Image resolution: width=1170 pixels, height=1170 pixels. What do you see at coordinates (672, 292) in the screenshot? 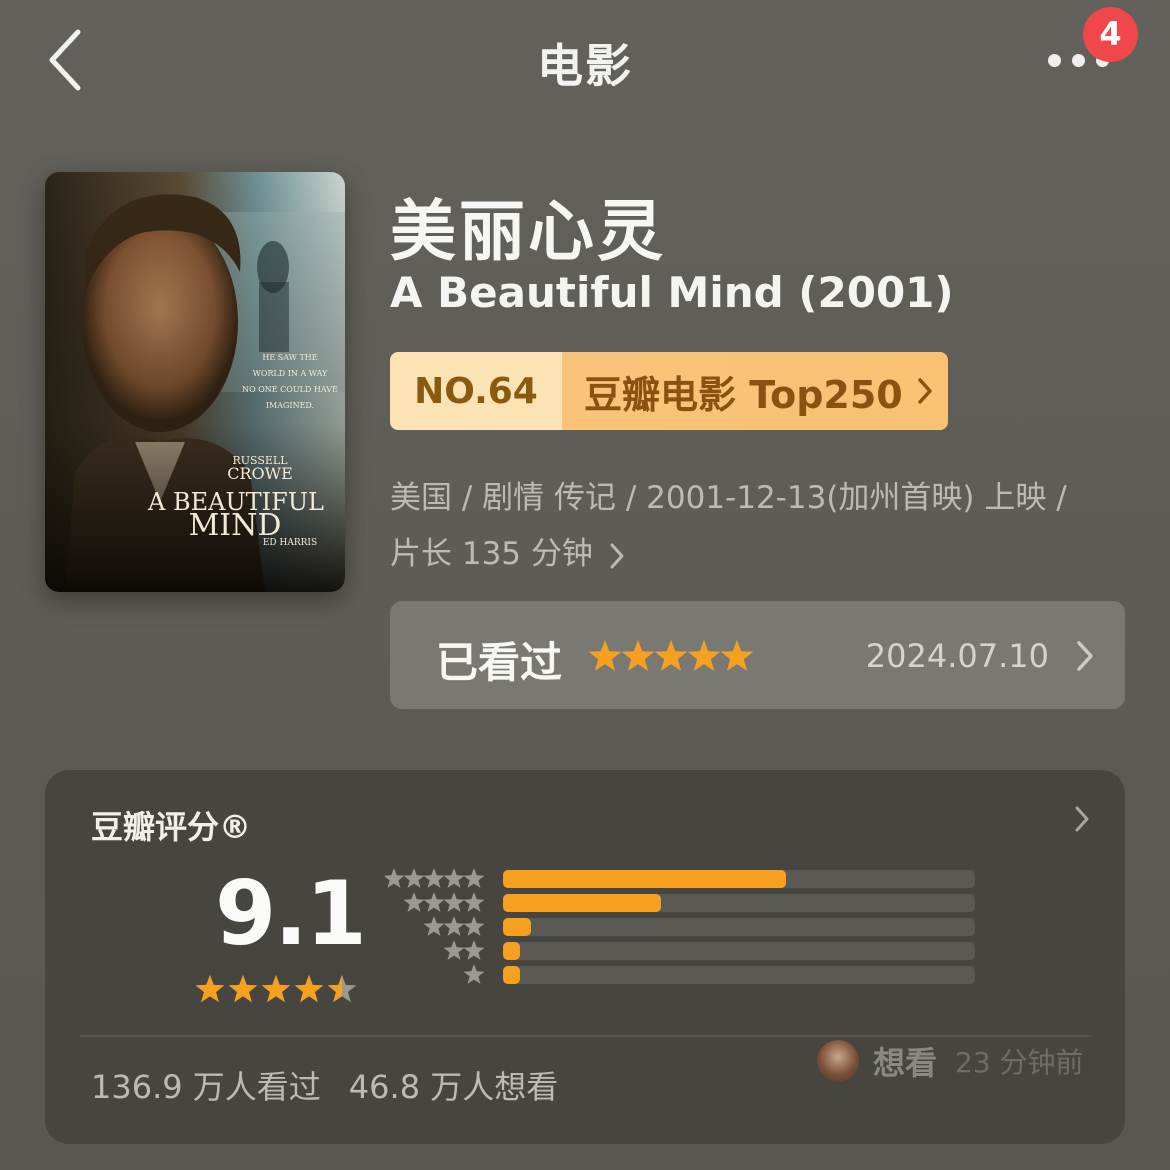
I see `movie-title-en: A Beautiful Mind (2001)` at bounding box center [672, 292].